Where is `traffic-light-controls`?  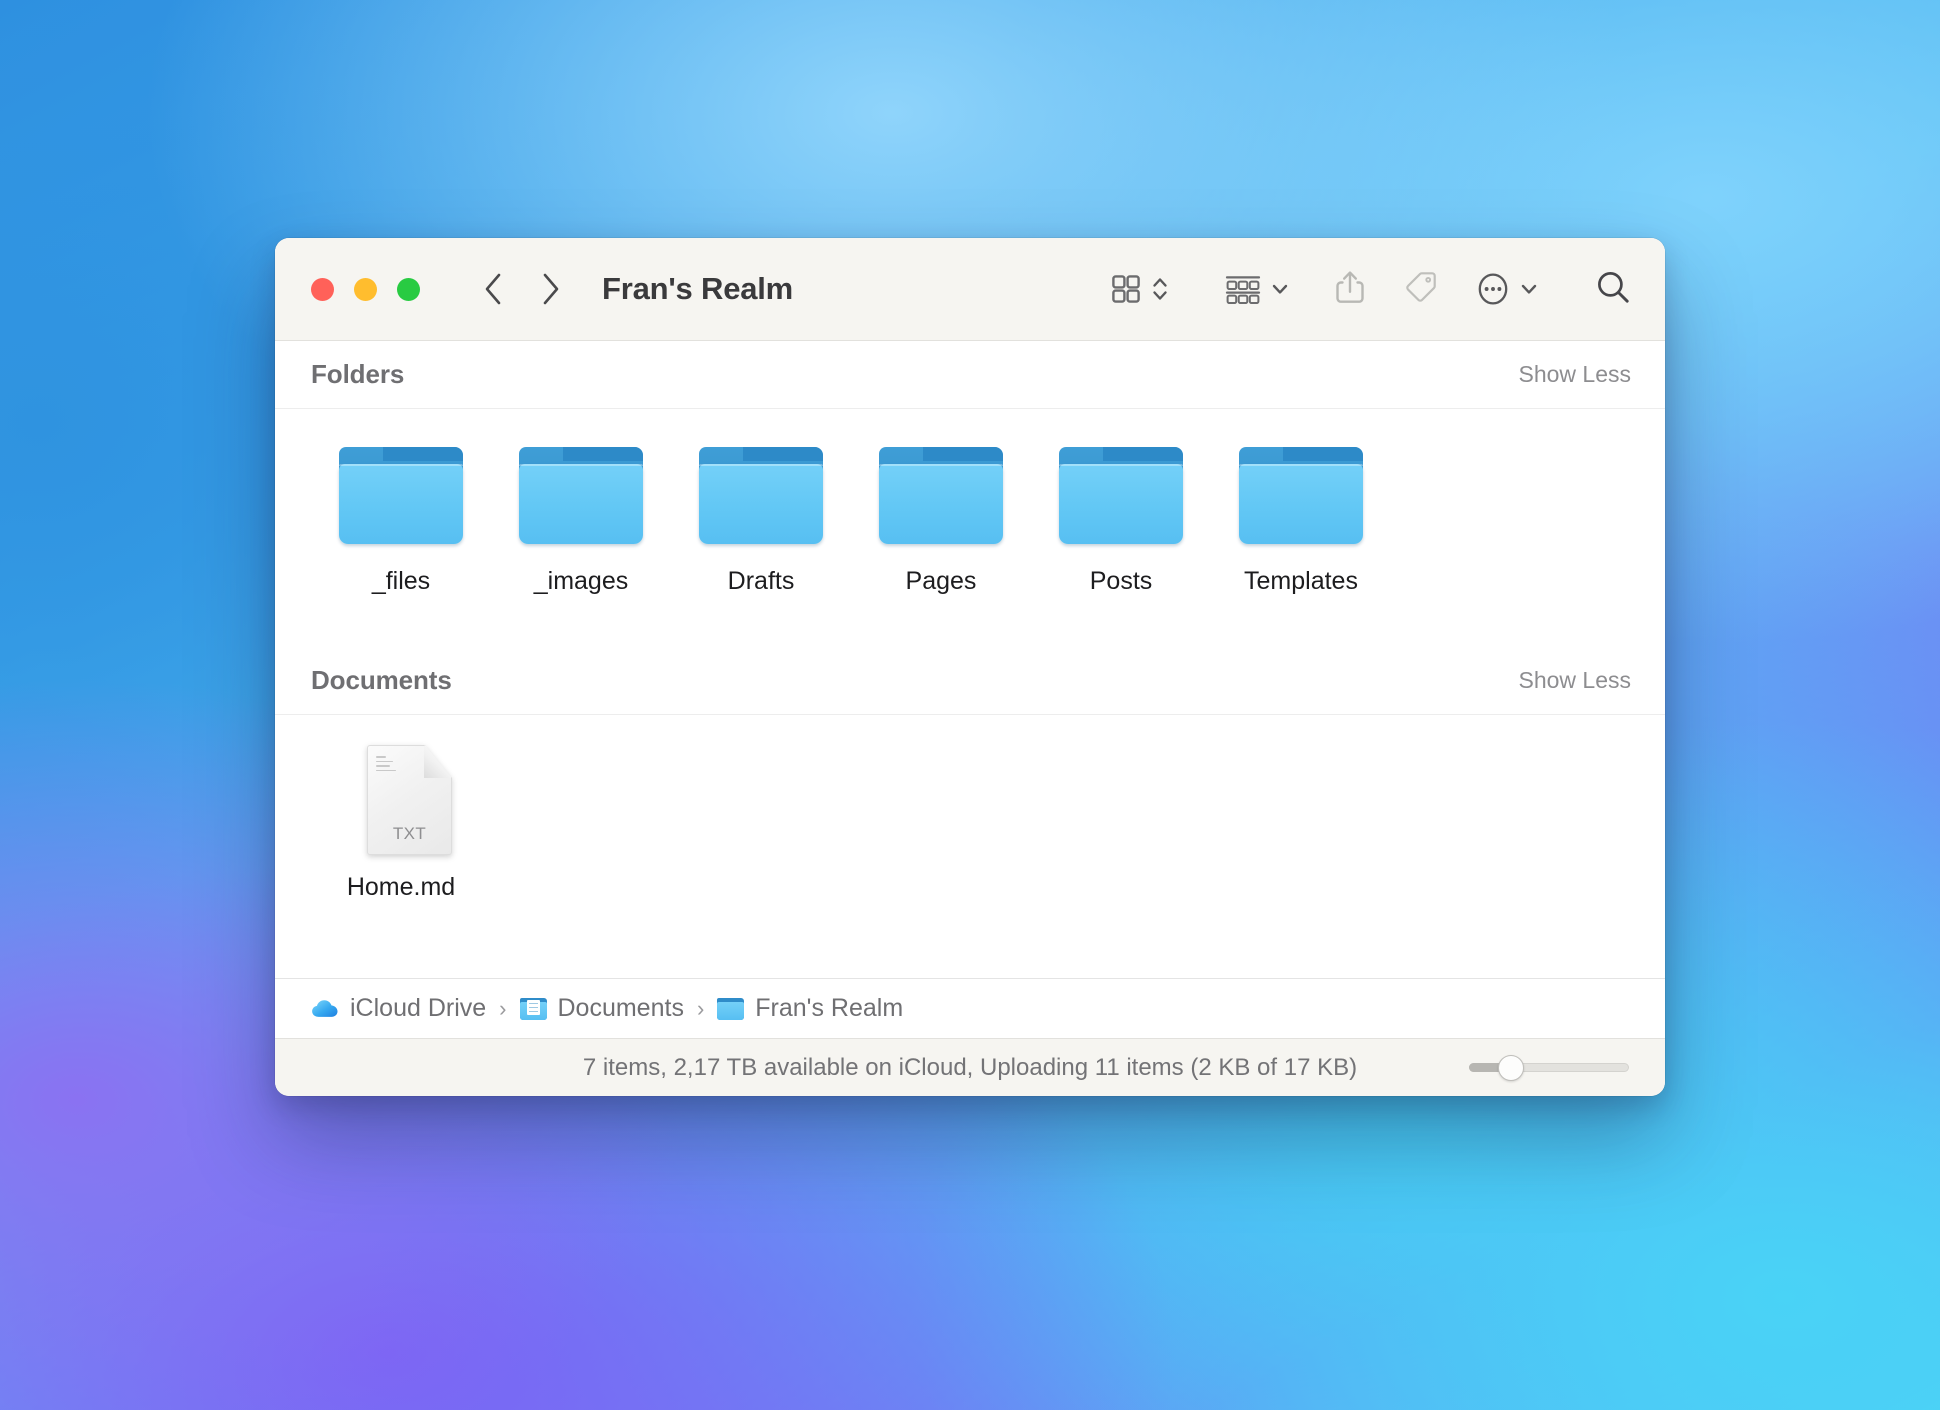 traffic-light-controls is located at coordinates (365, 289).